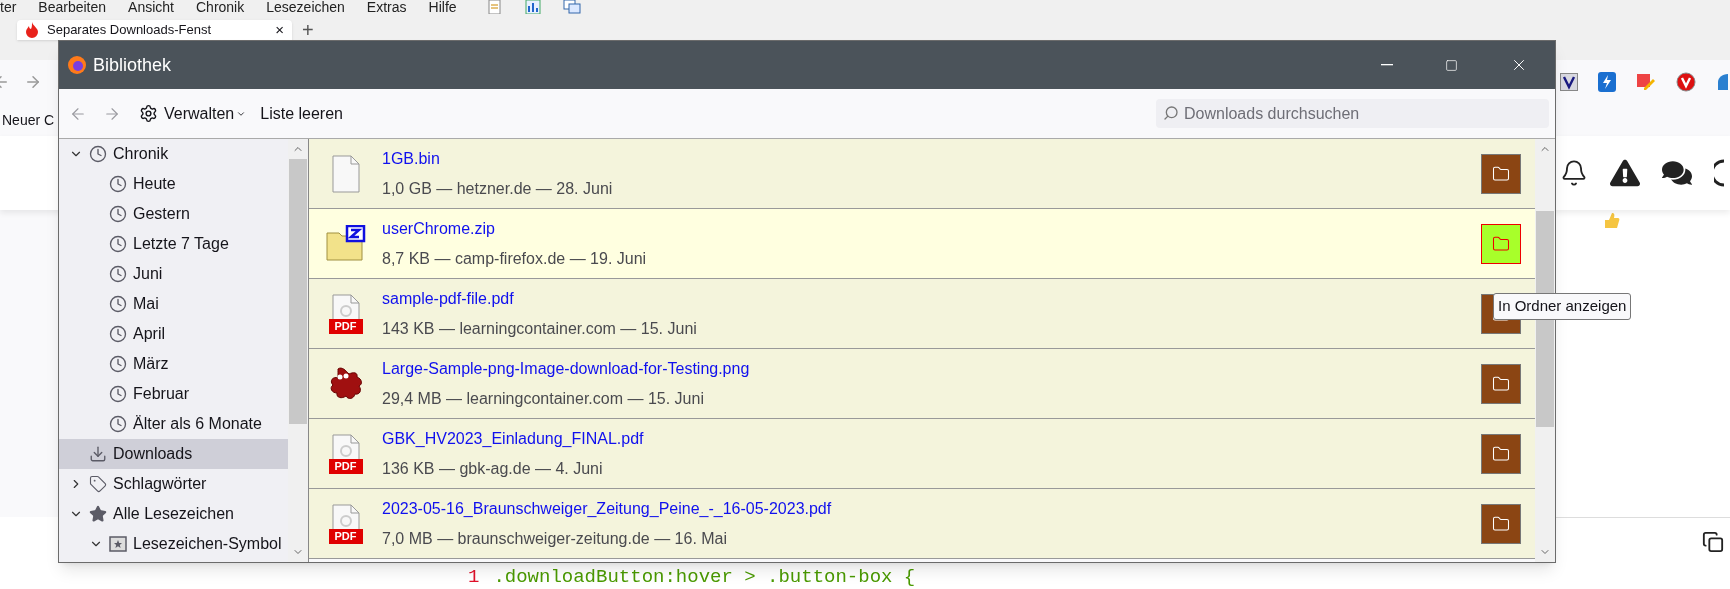 The image size is (1730, 589). Describe the element at coordinates (543, 398) in the screenshot. I see `file-details: 29,4 MB — learningcontainer.com — 15. Juni` at that location.